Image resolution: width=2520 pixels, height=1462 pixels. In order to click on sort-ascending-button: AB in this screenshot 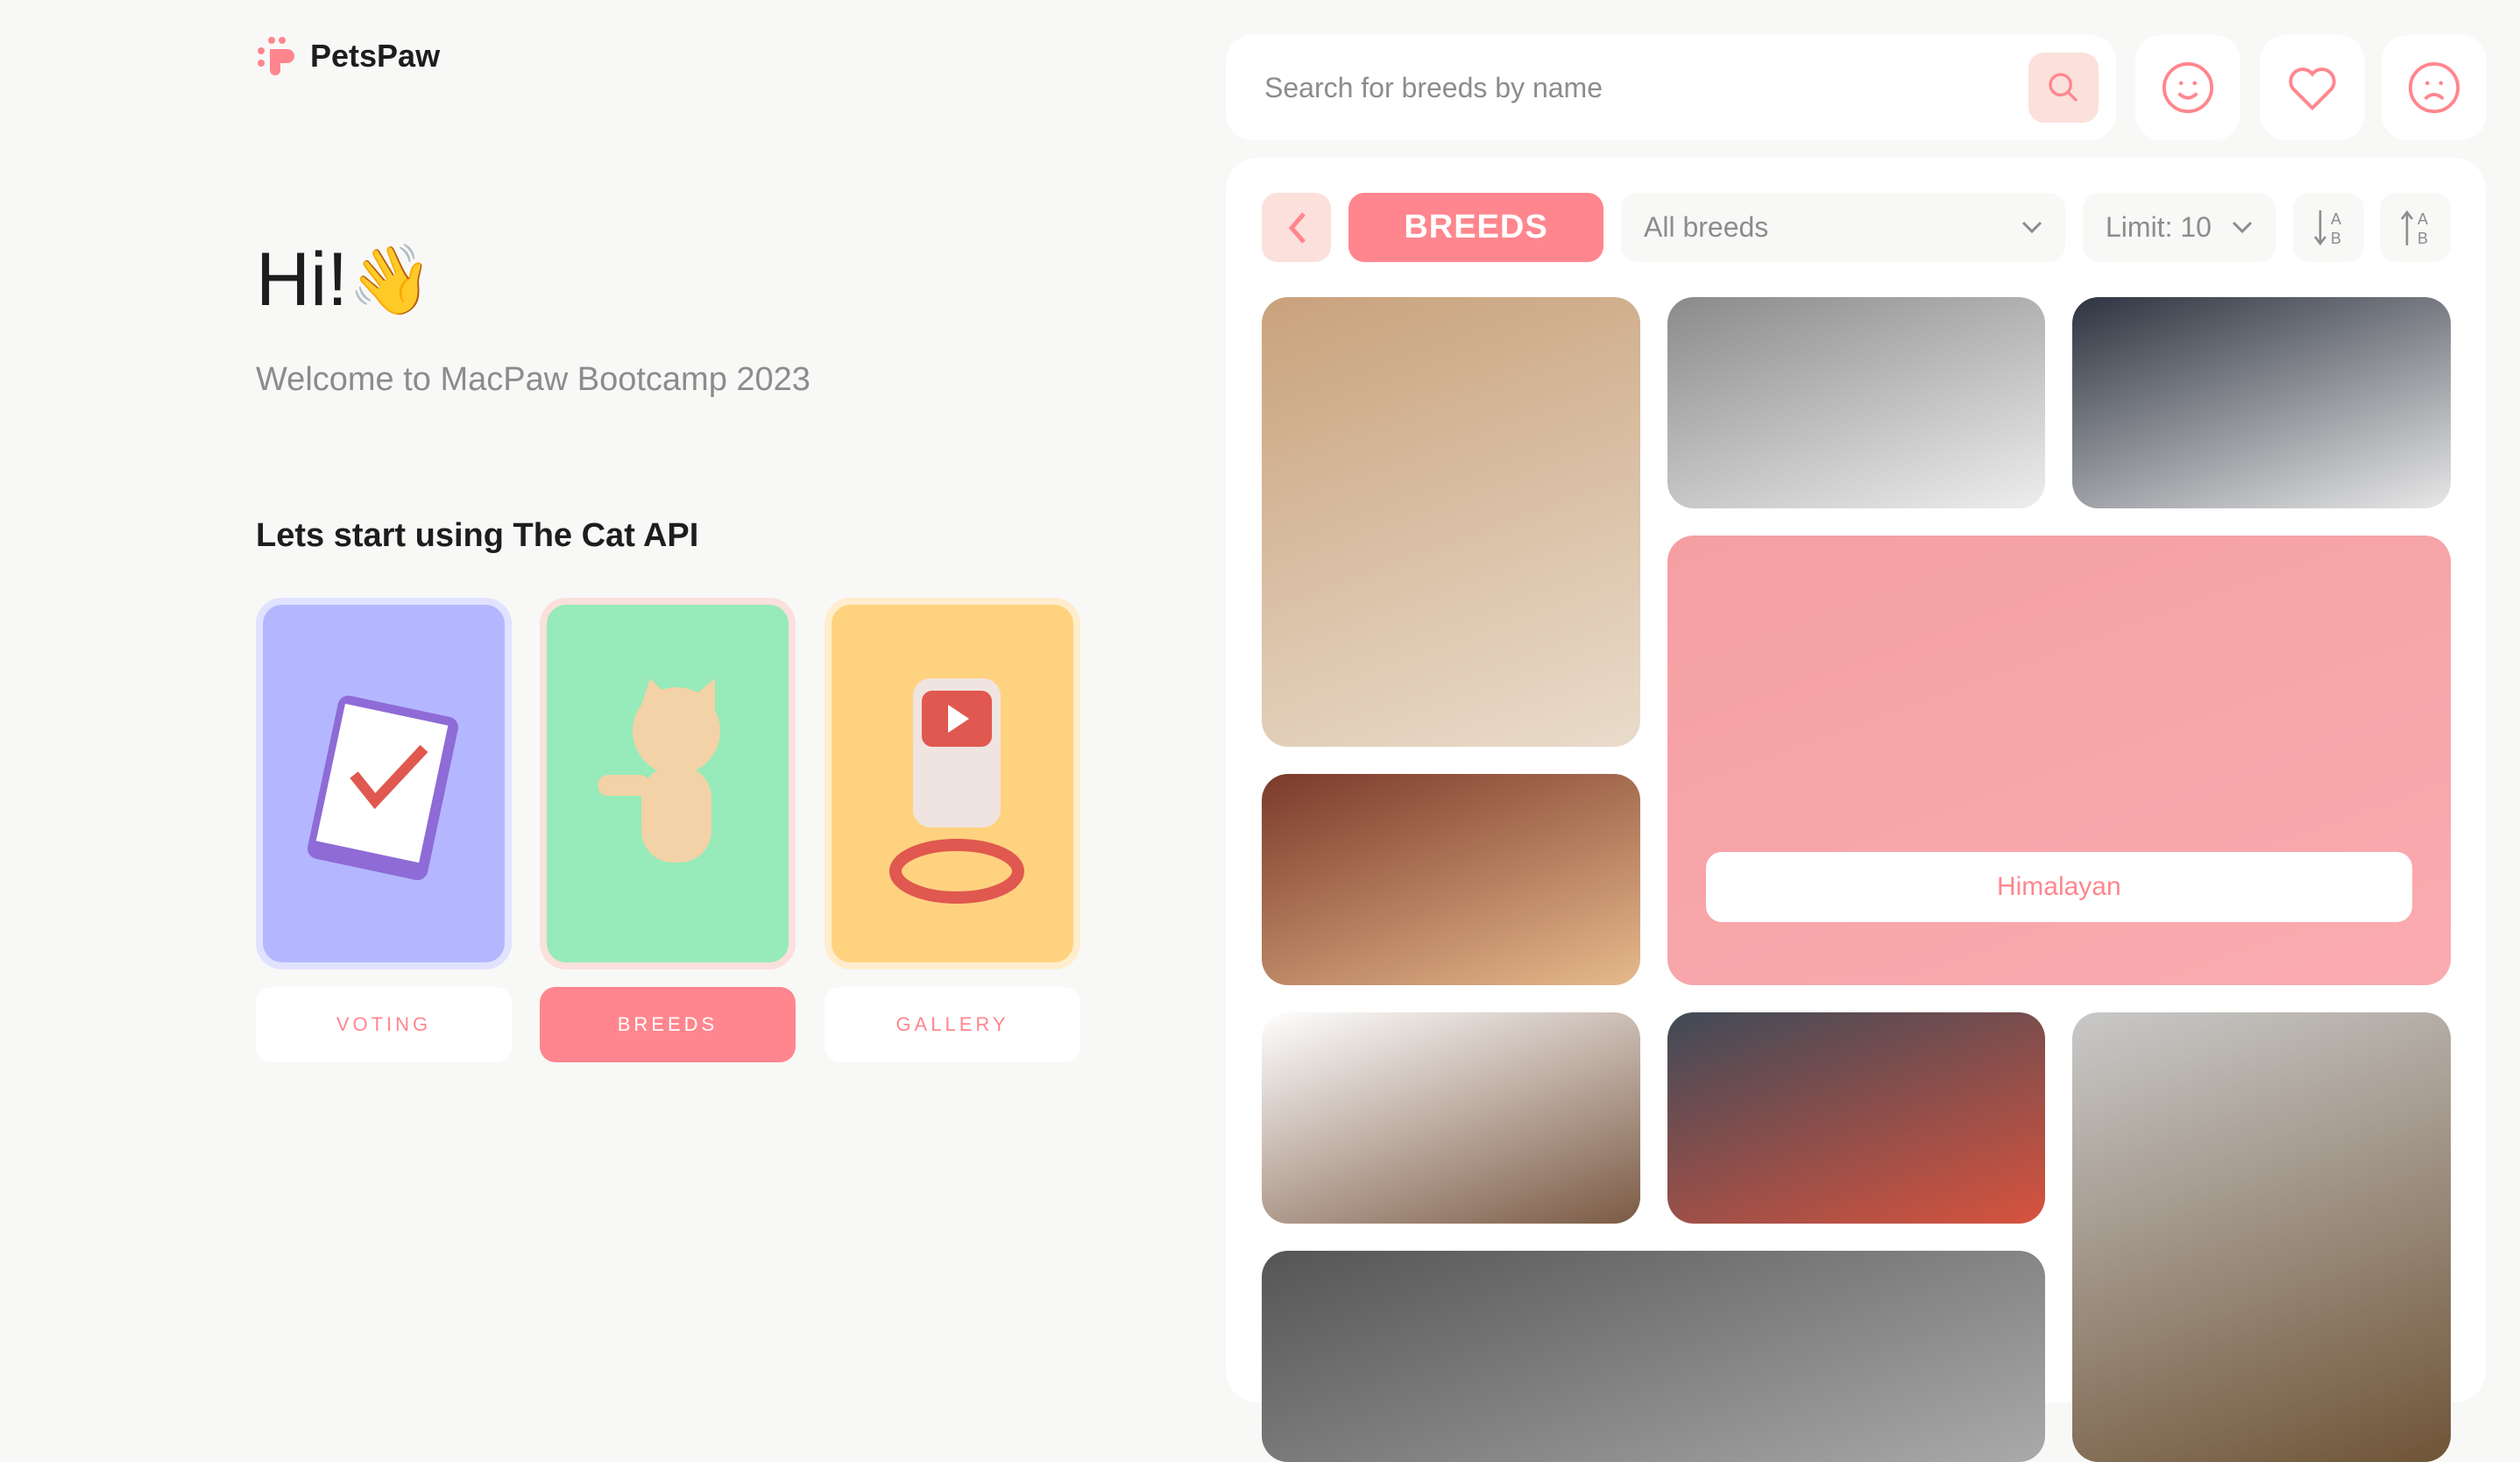, I will do `click(2415, 228)`.